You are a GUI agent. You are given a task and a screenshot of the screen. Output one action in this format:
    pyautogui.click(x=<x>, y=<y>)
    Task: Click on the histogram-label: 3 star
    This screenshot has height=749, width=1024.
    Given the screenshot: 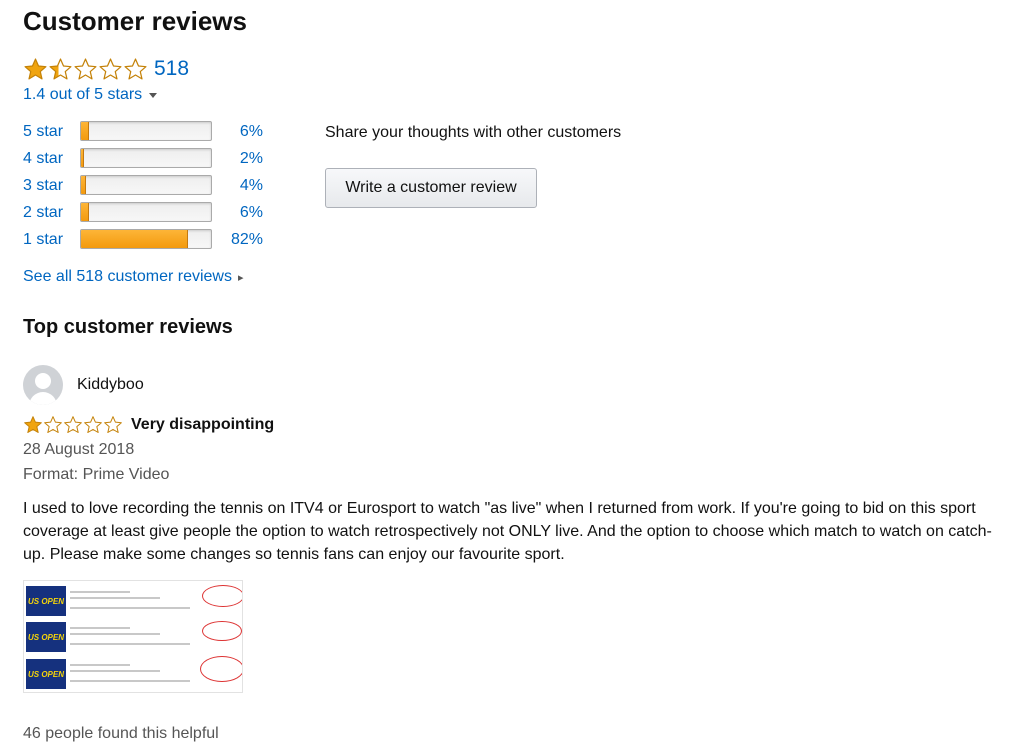 What is the action you would take?
    pyautogui.click(x=43, y=186)
    